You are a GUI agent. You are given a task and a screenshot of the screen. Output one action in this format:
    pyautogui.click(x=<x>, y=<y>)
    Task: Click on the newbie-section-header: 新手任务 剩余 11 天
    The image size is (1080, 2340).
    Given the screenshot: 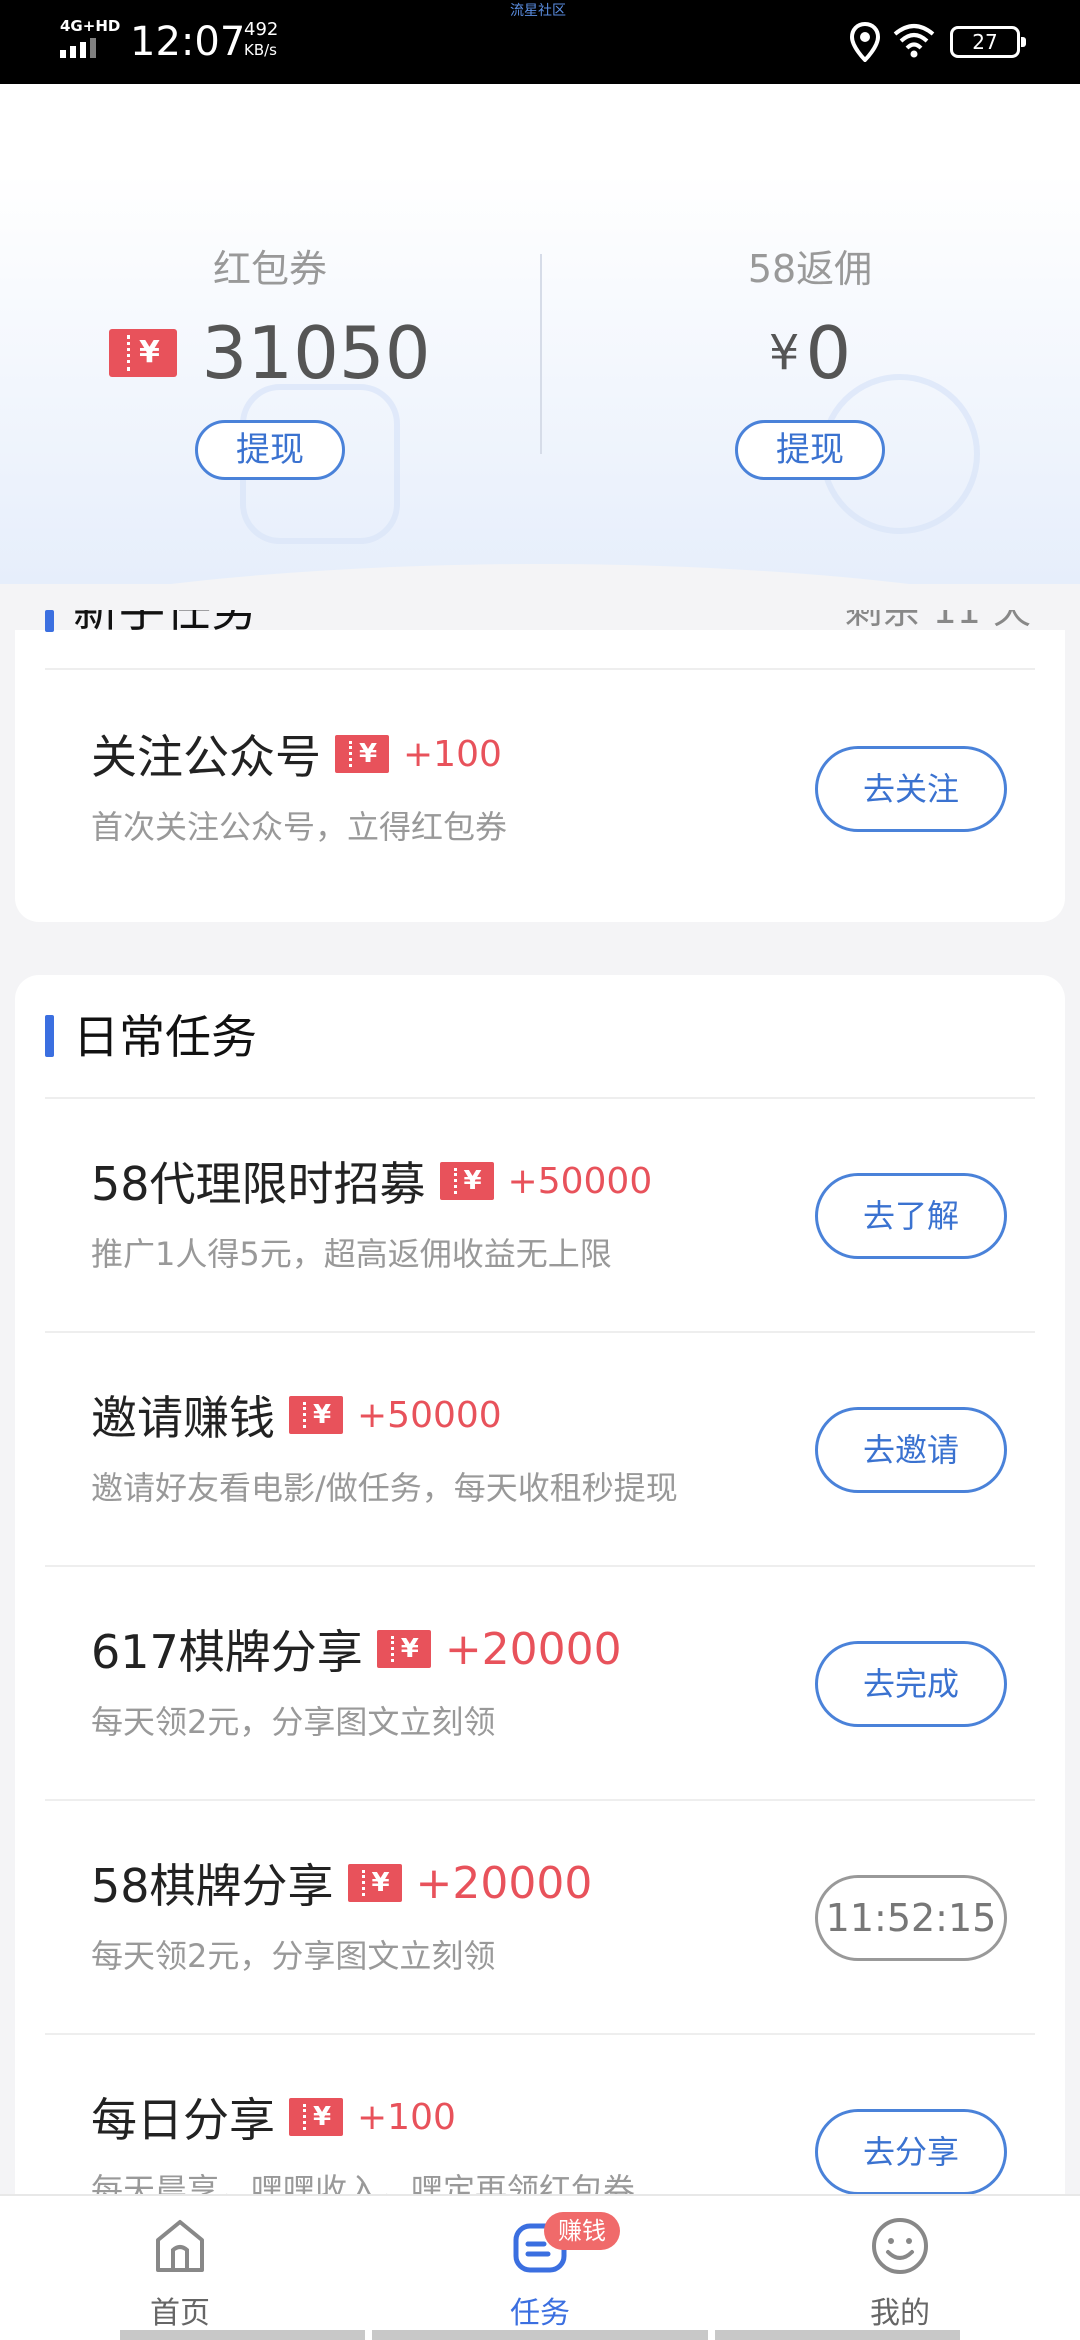 What is the action you would take?
    pyautogui.click(x=540, y=640)
    